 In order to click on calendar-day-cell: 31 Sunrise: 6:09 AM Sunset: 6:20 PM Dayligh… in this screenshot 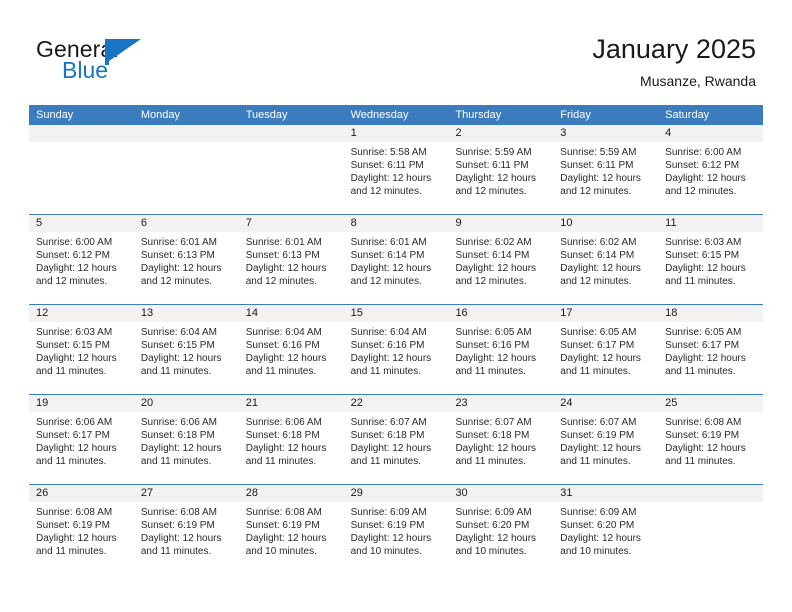, I will do `click(606, 529)`.